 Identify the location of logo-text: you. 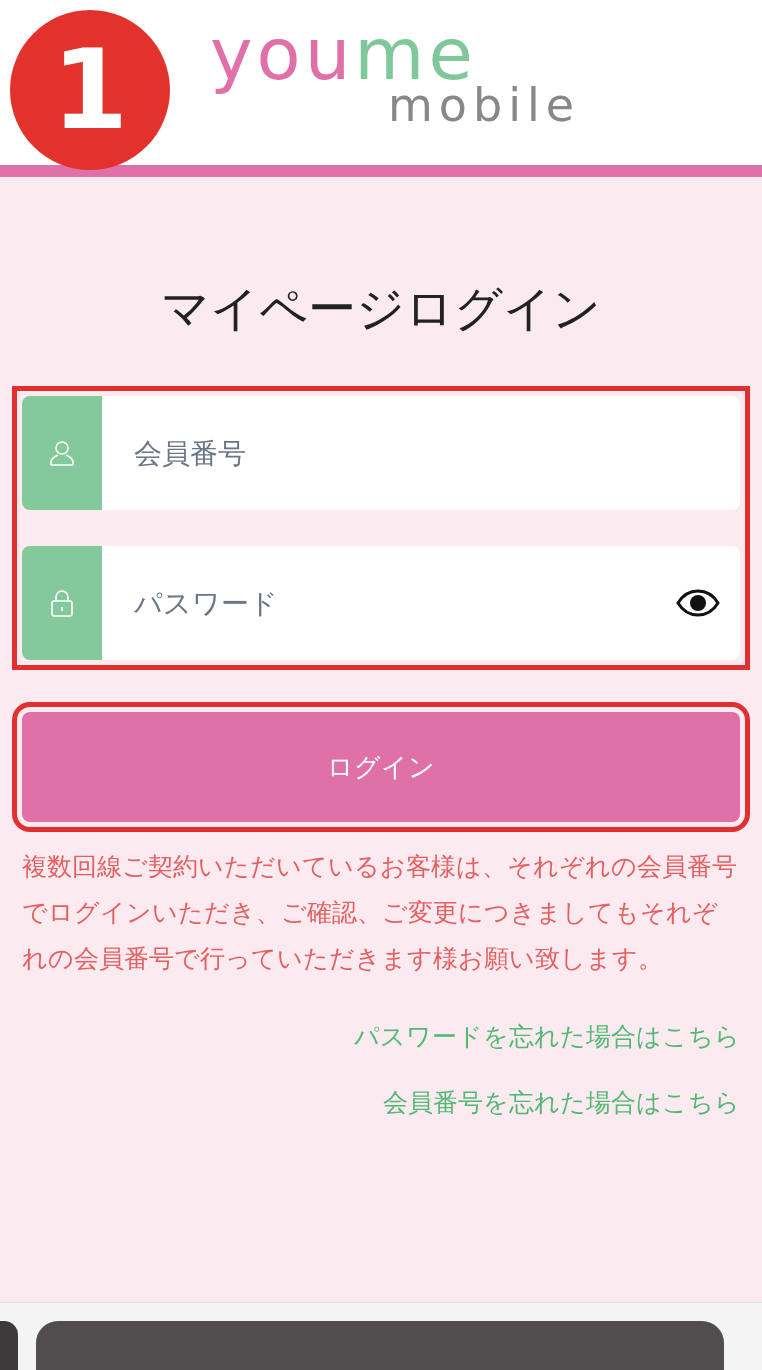
(282, 54).